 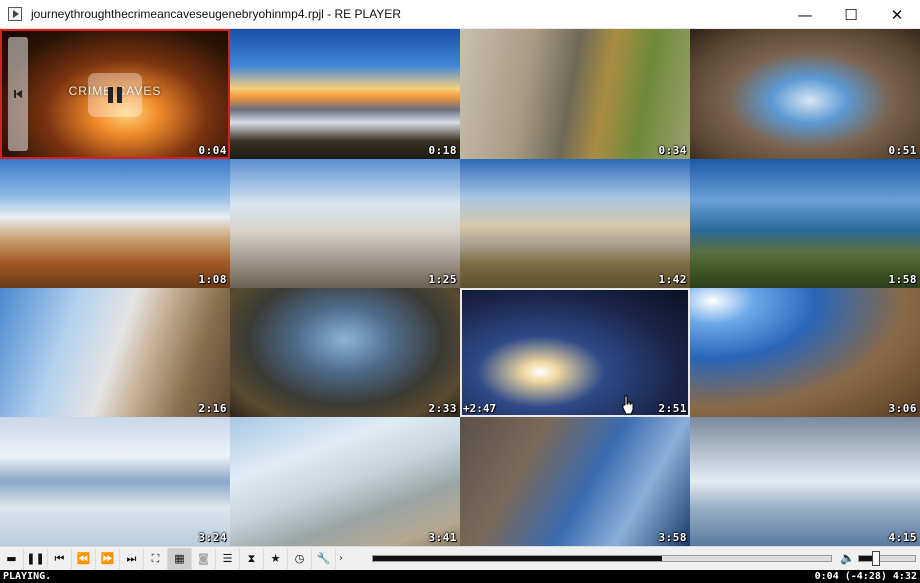 I want to click on clock-button: ◷, so click(x=300, y=558).